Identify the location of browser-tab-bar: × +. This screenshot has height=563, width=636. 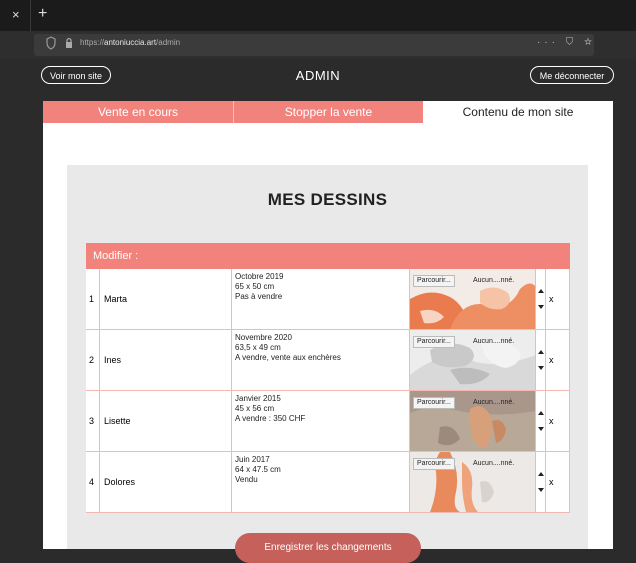
(318, 15).